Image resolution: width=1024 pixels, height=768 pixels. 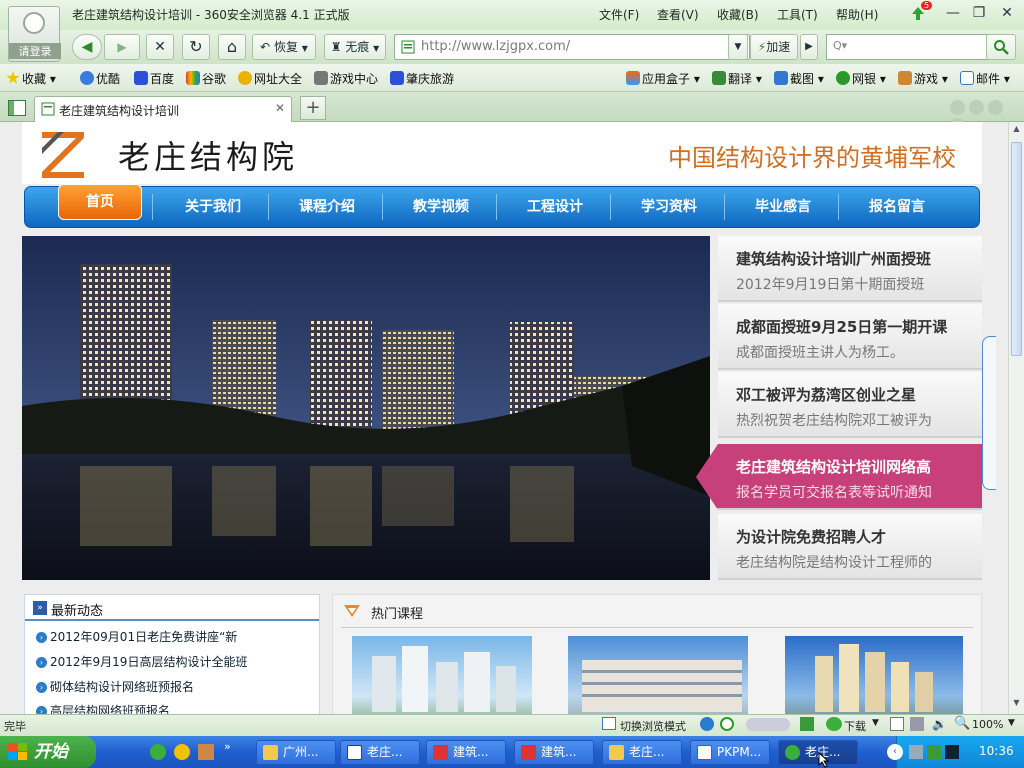 What do you see at coordinates (1016, 130) in the screenshot?
I see `scroll-up-icon: ▲` at bounding box center [1016, 130].